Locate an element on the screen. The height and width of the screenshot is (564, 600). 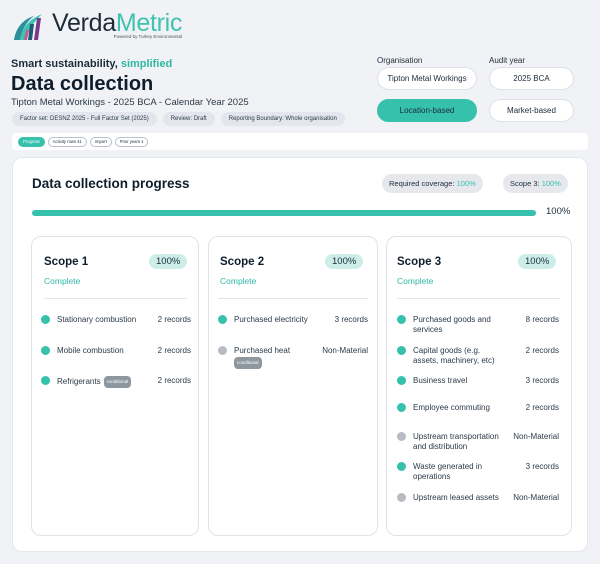
tab-progress: Progress is located at coordinates (31, 141).